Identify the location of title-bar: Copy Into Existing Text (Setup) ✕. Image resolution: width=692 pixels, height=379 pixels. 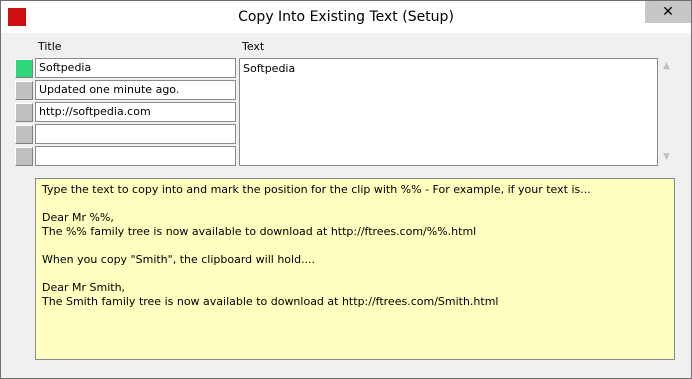
(346, 17).